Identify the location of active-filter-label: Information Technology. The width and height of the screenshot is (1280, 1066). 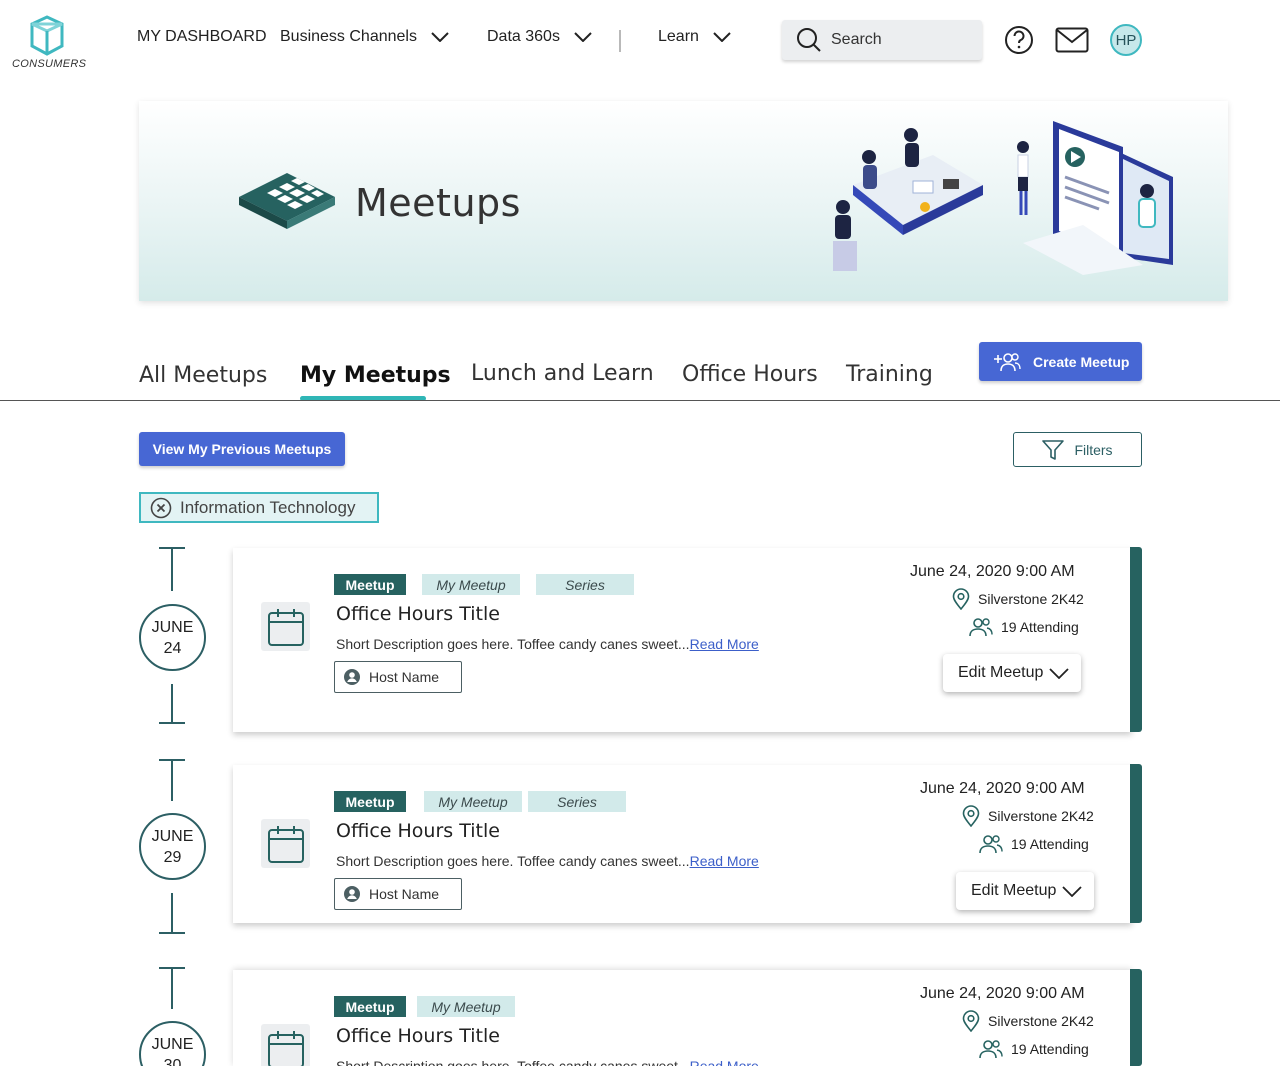
(268, 507).